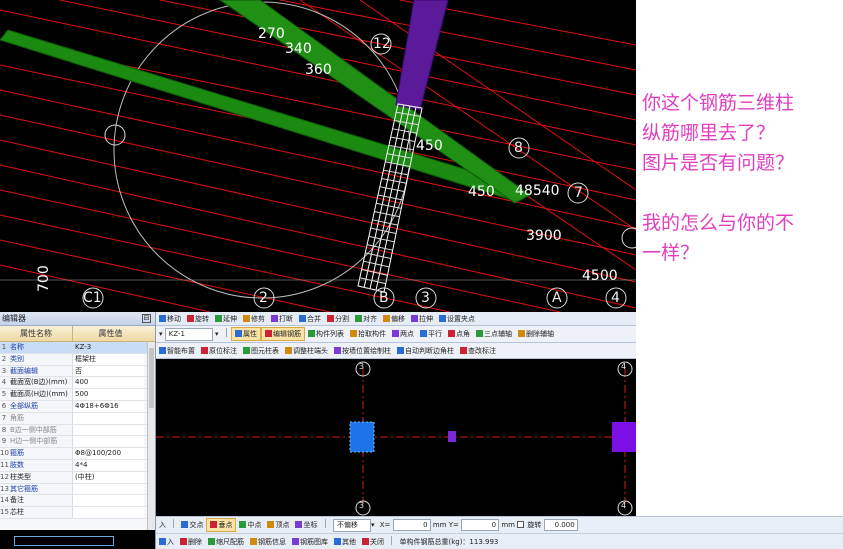 The width and height of the screenshot is (843, 549). Describe the element at coordinates (366, 318) in the screenshot. I see `toolbar-button: 对齐` at that location.